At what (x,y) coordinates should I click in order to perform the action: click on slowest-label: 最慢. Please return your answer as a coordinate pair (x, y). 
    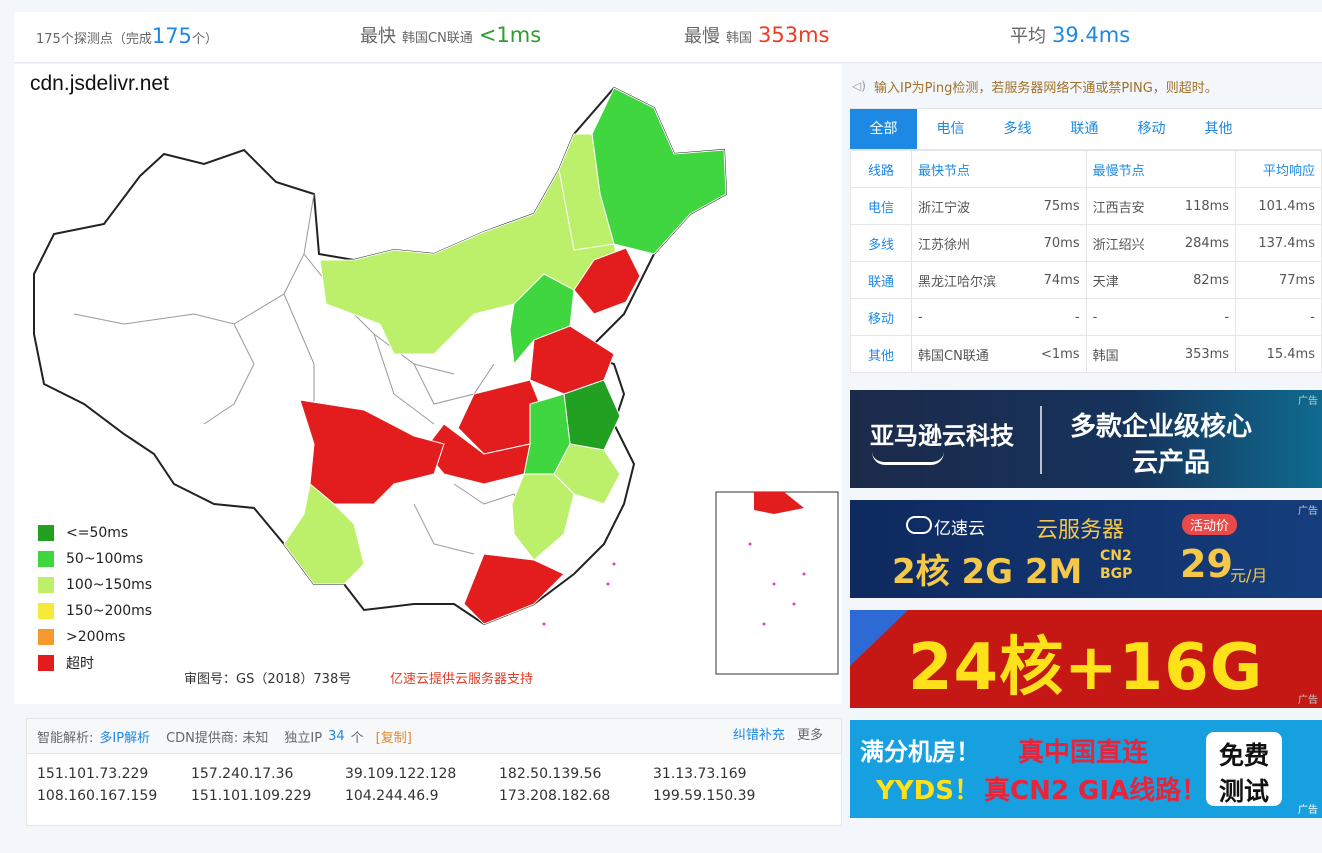
    Looking at the image, I should click on (702, 36).